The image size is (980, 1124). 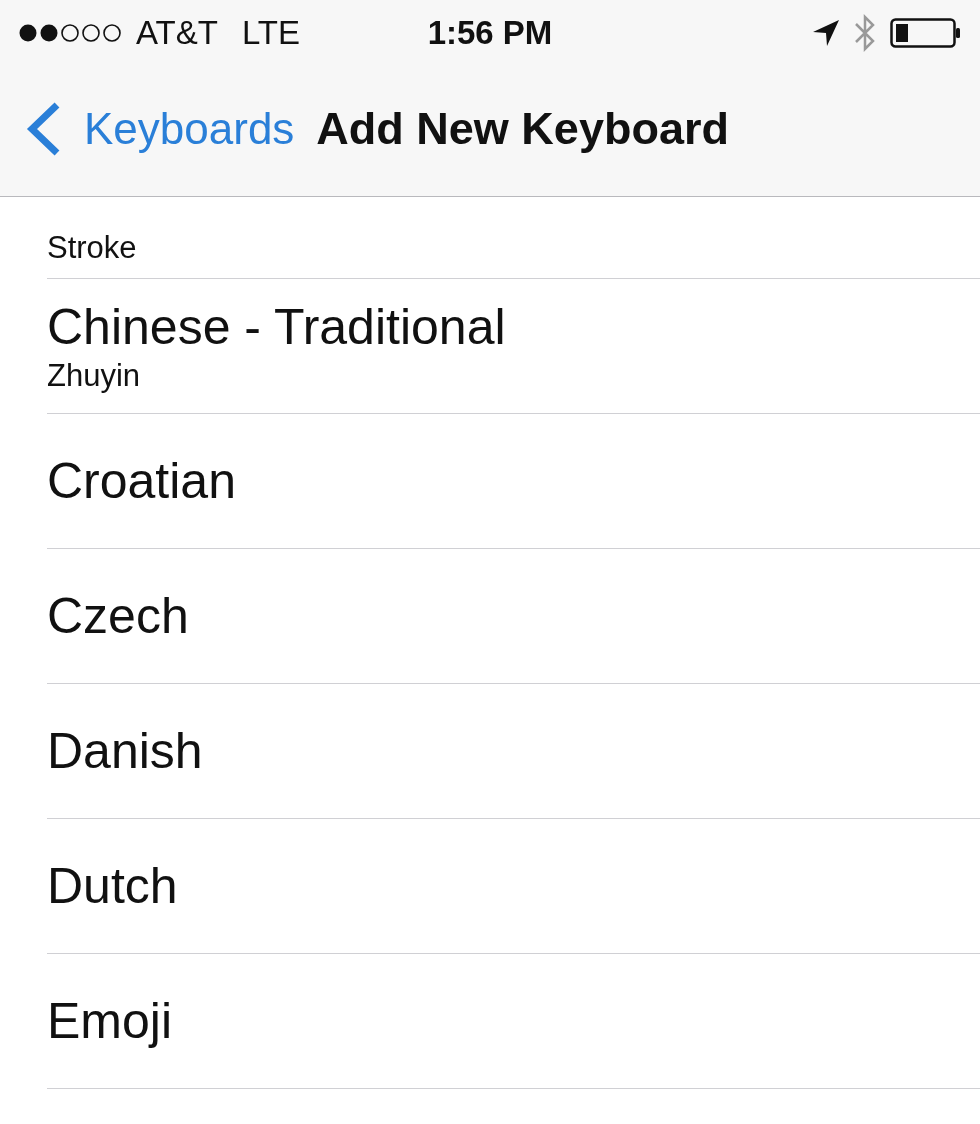 What do you see at coordinates (112, 886) in the screenshot?
I see `keyboard-name: Dutch` at bounding box center [112, 886].